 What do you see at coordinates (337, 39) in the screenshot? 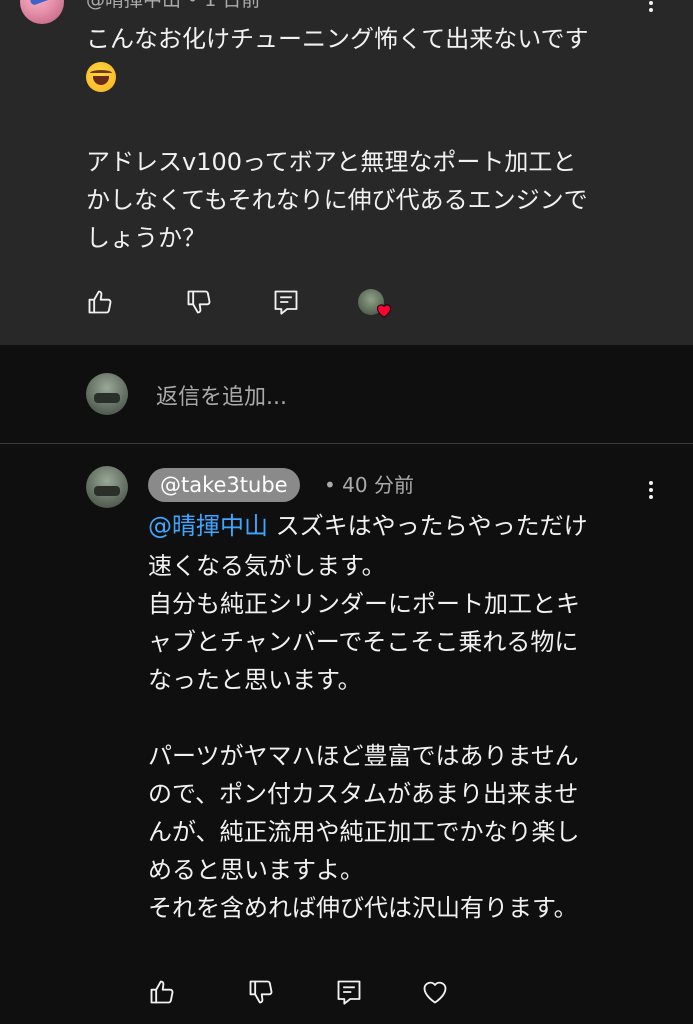
I see `parent-comment-text-line1: こんなお化けチューニング怖くて出来ないです` at bounding box center [337, 39].